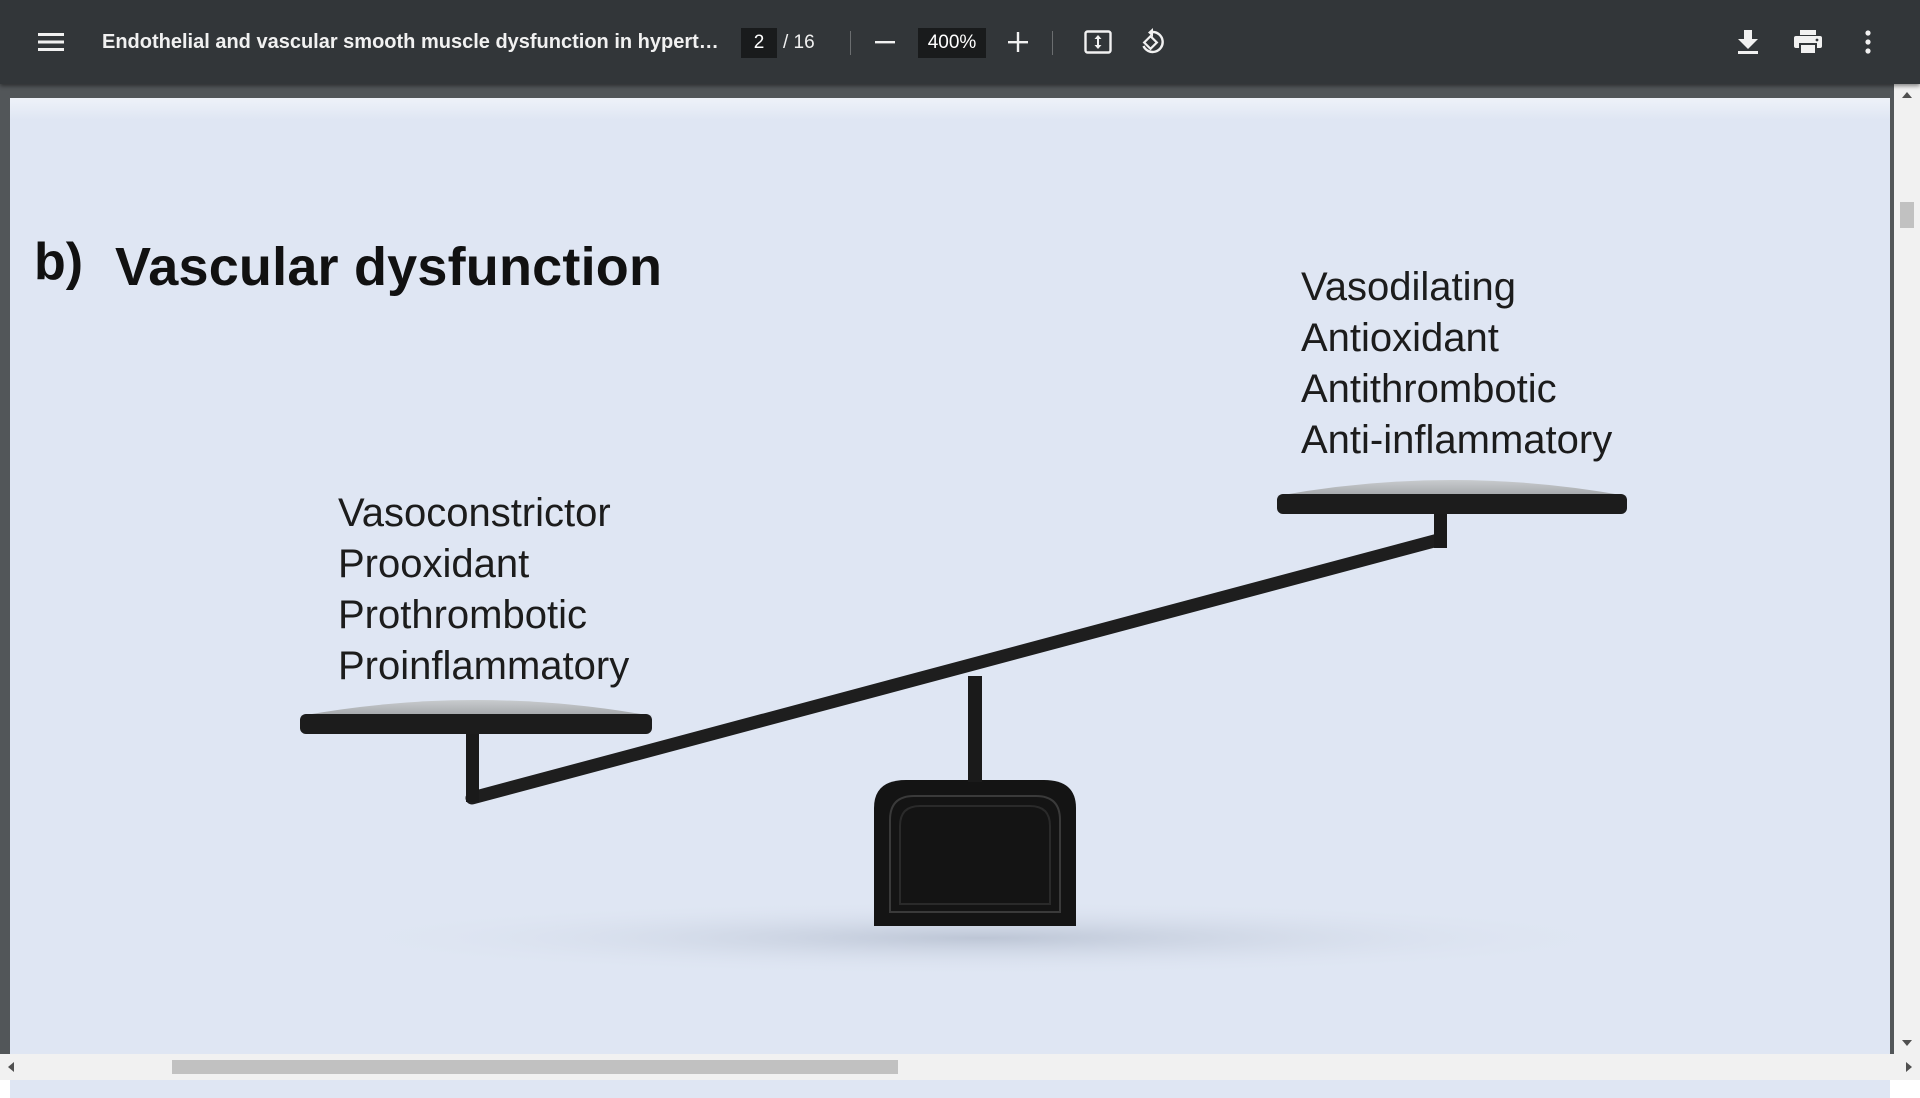  I want to click on fit-to-page-icon, so click(1098, 42).